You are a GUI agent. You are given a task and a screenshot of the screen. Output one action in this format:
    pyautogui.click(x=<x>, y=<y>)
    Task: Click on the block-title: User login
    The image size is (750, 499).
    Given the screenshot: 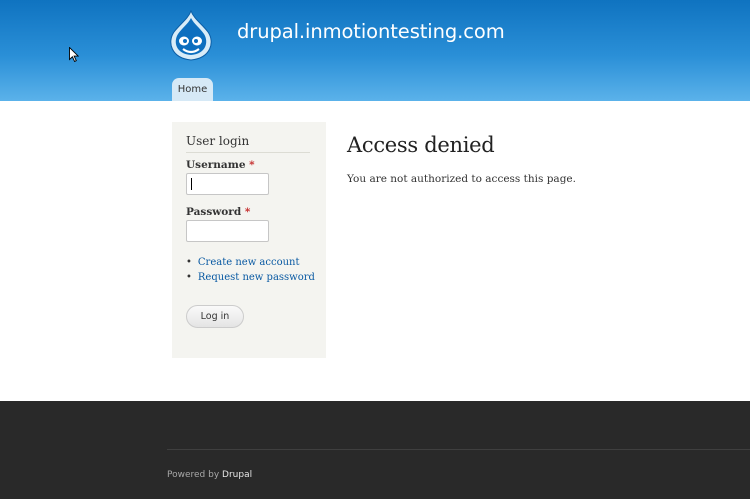 What is the action you would take?
    pyautogui.click(x=248, y=143)
    